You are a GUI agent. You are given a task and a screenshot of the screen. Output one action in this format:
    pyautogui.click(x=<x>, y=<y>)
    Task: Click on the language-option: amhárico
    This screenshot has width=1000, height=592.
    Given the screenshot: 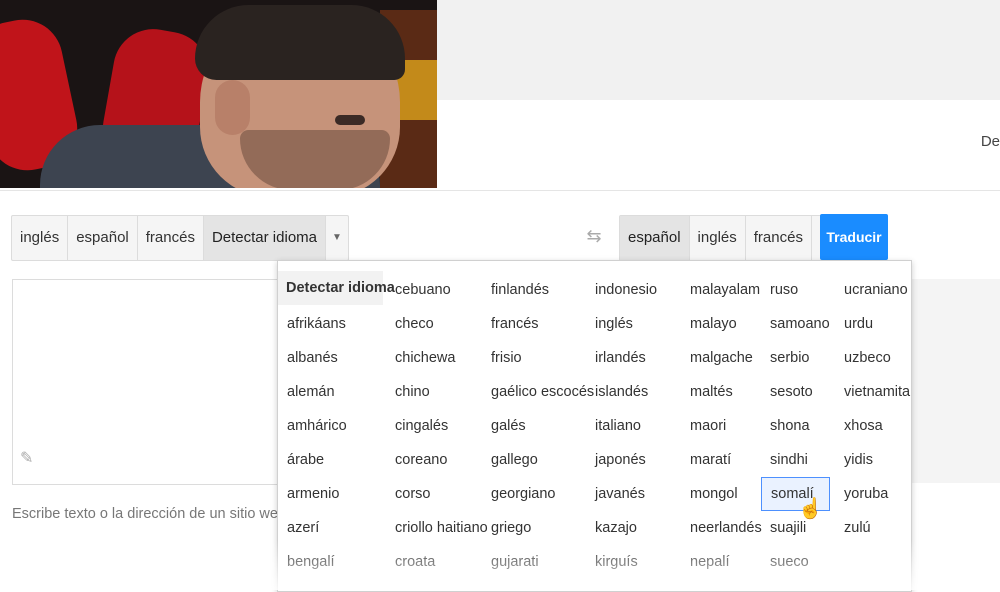 What is the action you would take?
    pyautogui.click(x=330, y=426)
    